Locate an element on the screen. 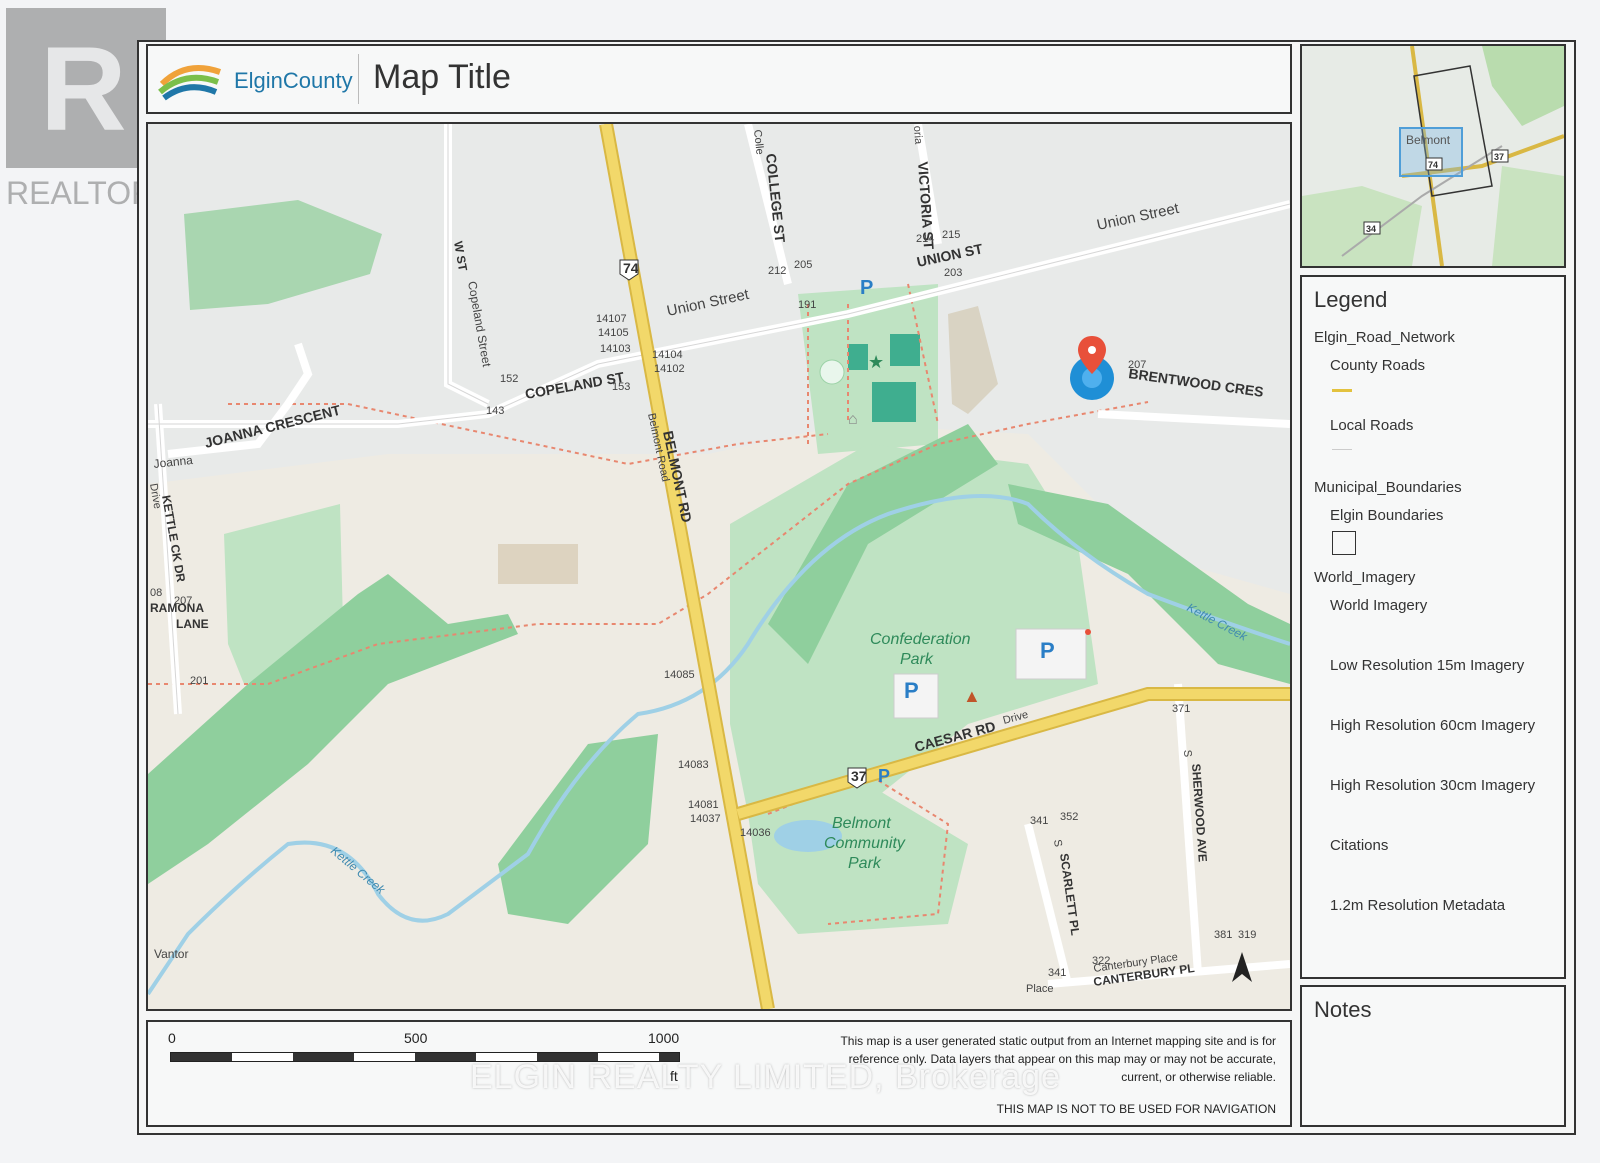 Image resolution: width=1600 pixels, height=1163 pixels. overview-canvas: Belmont 74 37 34 is located at coordinates (1433, 156).